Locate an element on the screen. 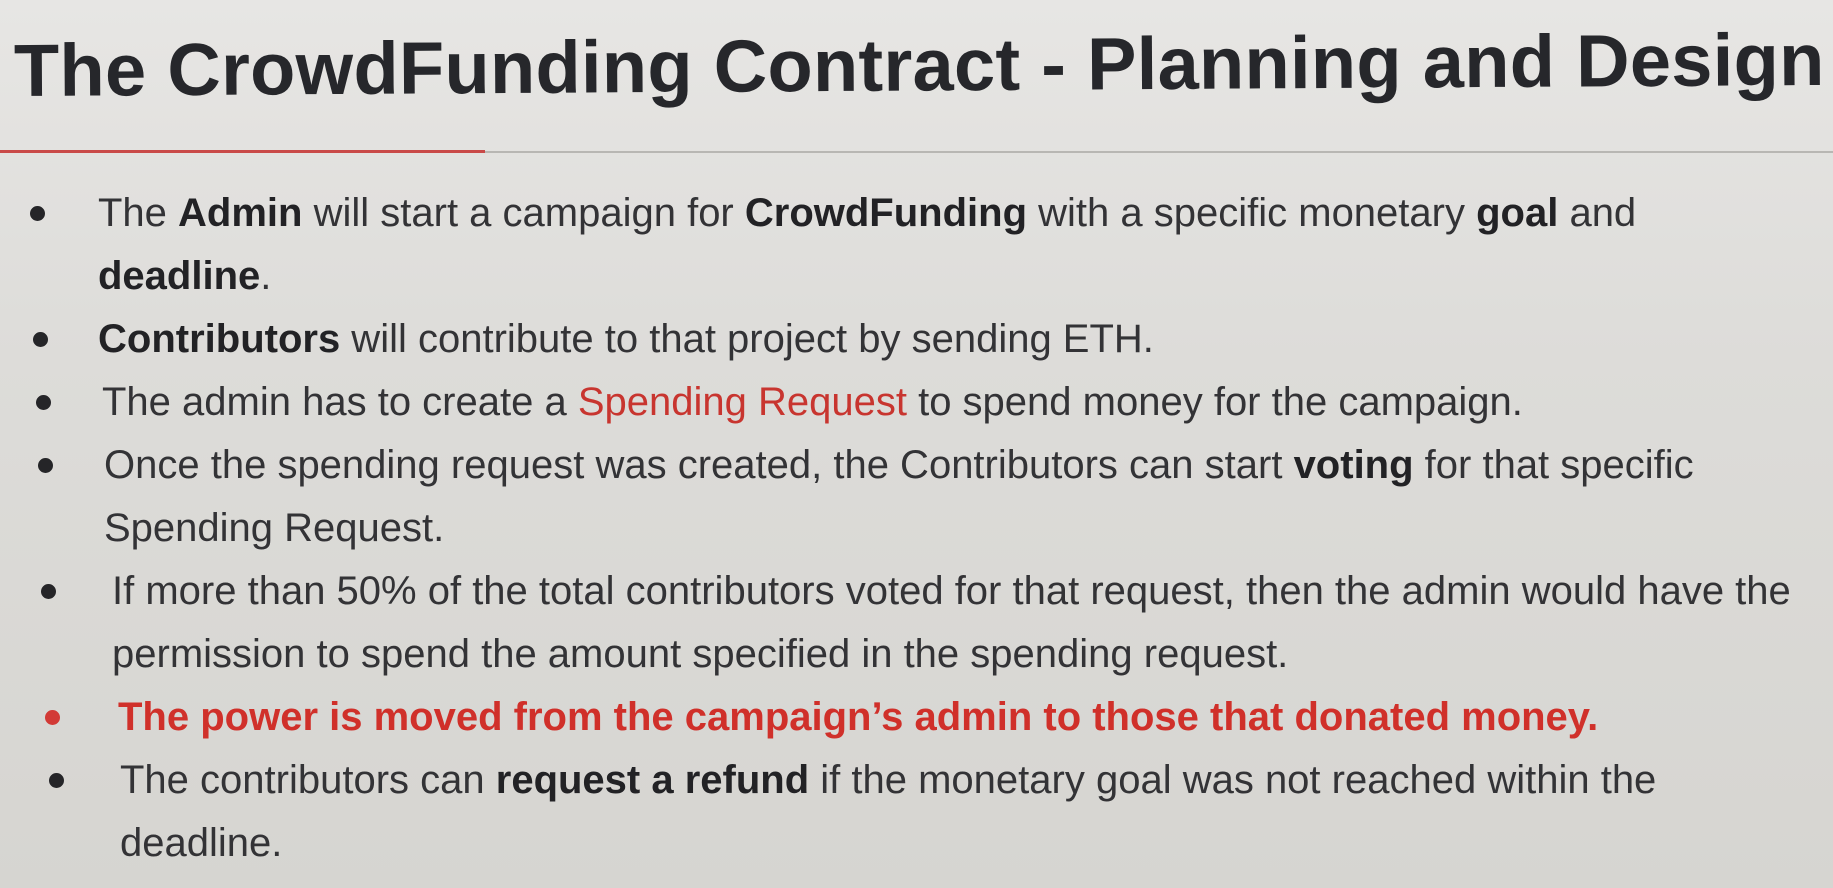 The width and height of the screenshot is (1833, 888). bullet-text-bold: voting is located at coordinates (1353, 465).